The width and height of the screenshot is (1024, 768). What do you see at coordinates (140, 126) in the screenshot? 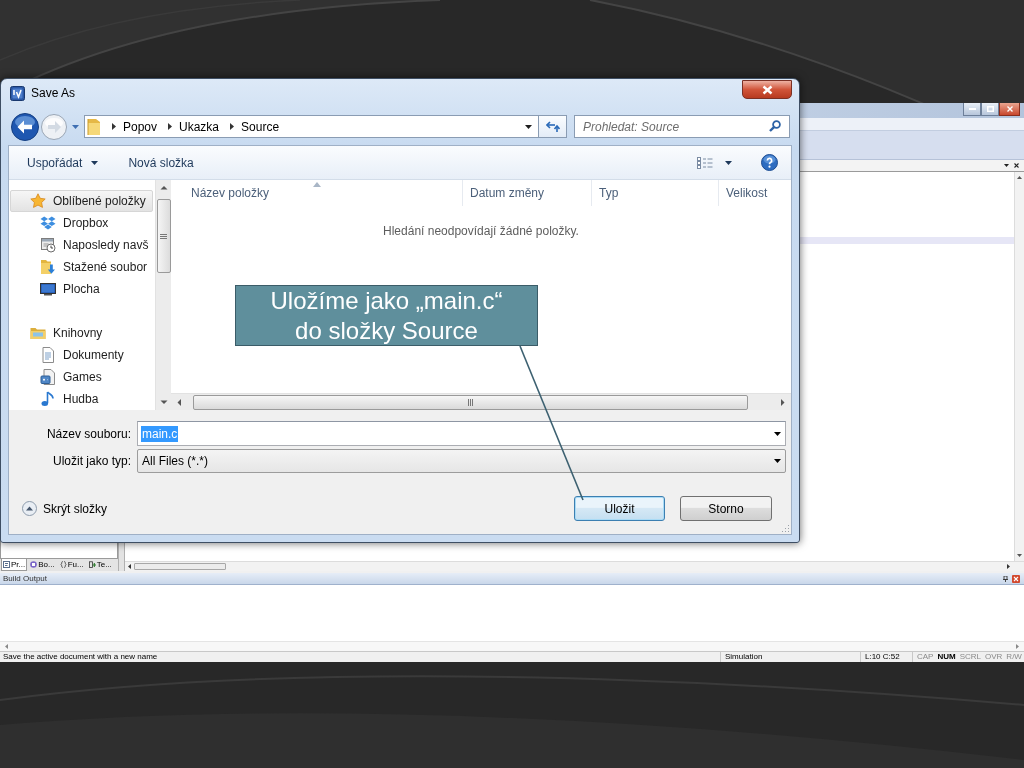
I see `breadcrumb-item: Popov` at bounding box center [140, 126].